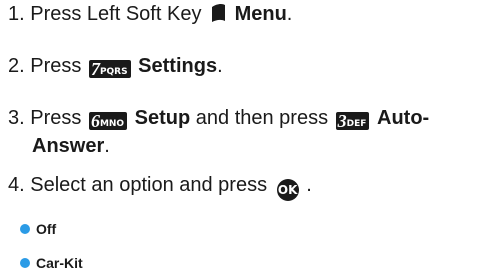  What do you see at coordinates (16, 14) in the screenshot?
I see `step-number: 1.` at bounding box center [16, 14].